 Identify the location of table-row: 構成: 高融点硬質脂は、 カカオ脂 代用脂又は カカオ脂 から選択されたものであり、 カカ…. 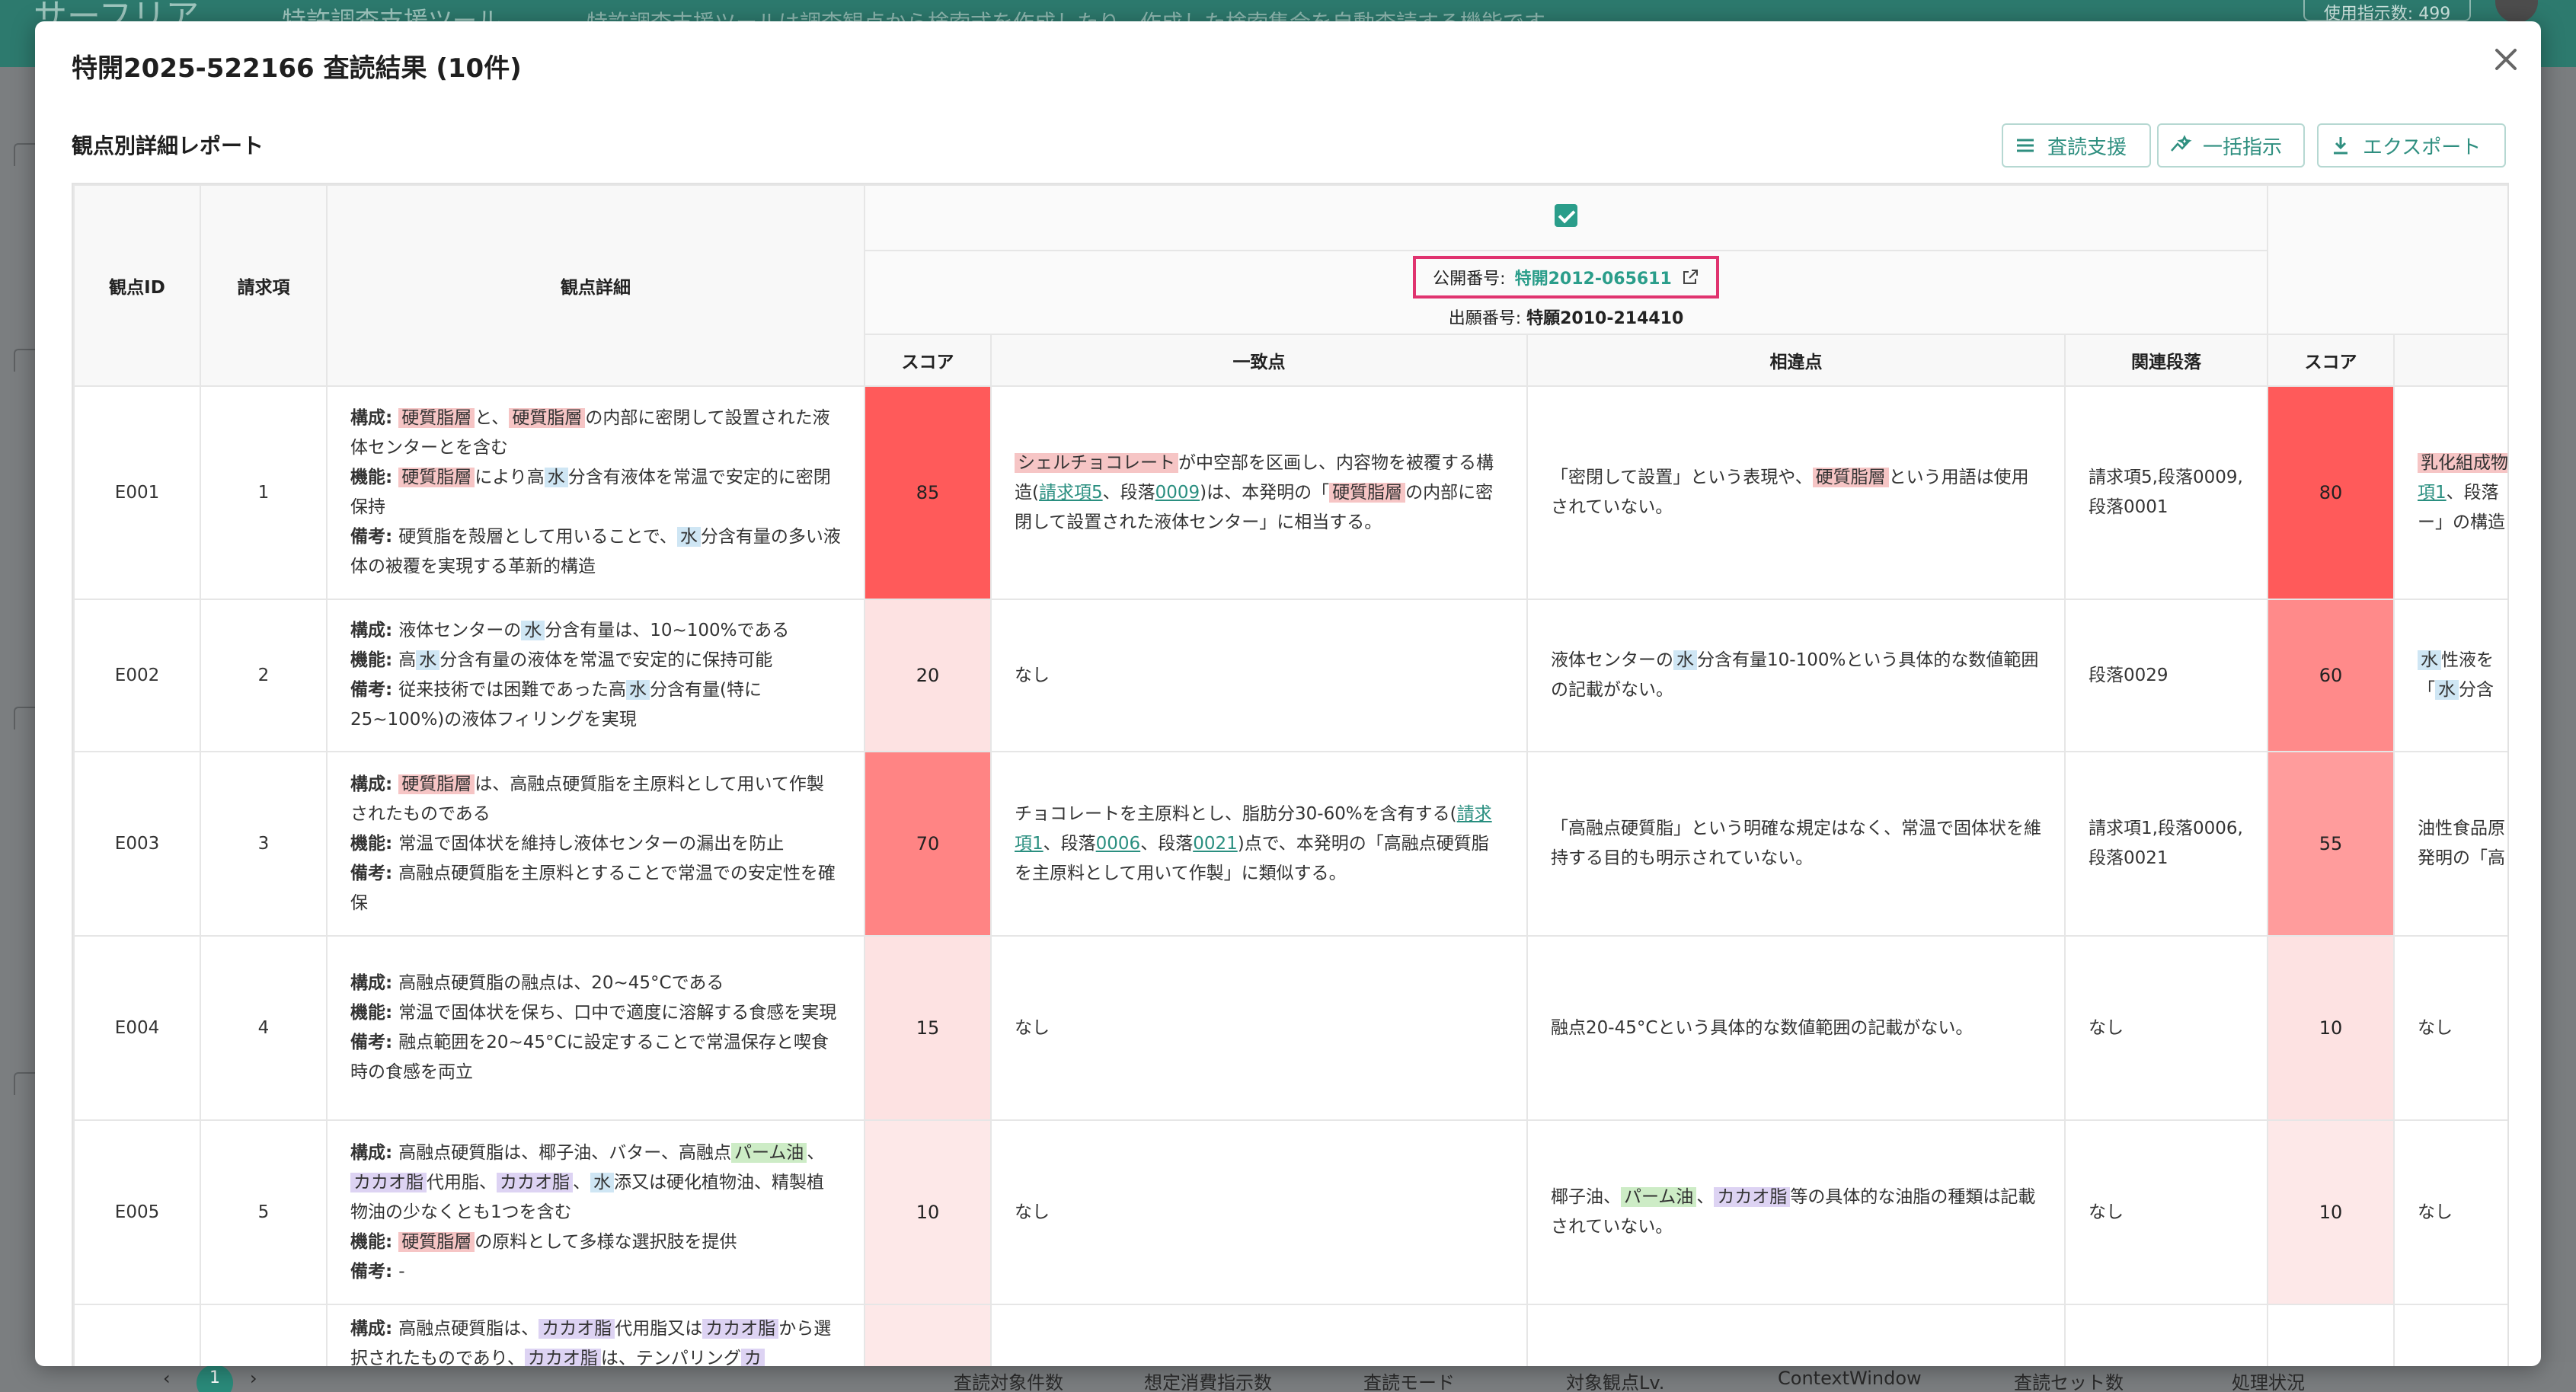
(1290, 1335).